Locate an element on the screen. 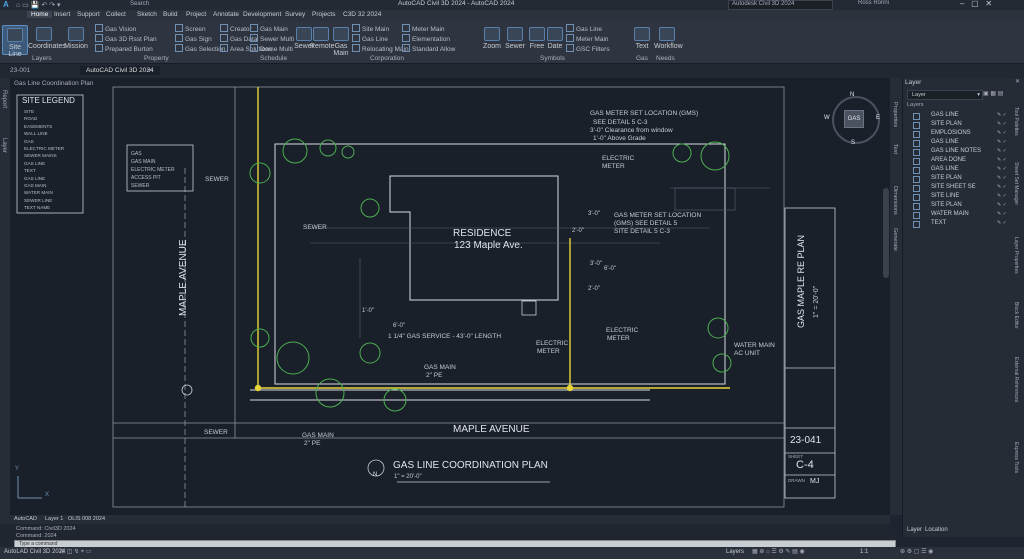 The height and width of the screenshot is (559, 1024). window-controls: – ▢ ✕ is located at coordinates (976, 4).